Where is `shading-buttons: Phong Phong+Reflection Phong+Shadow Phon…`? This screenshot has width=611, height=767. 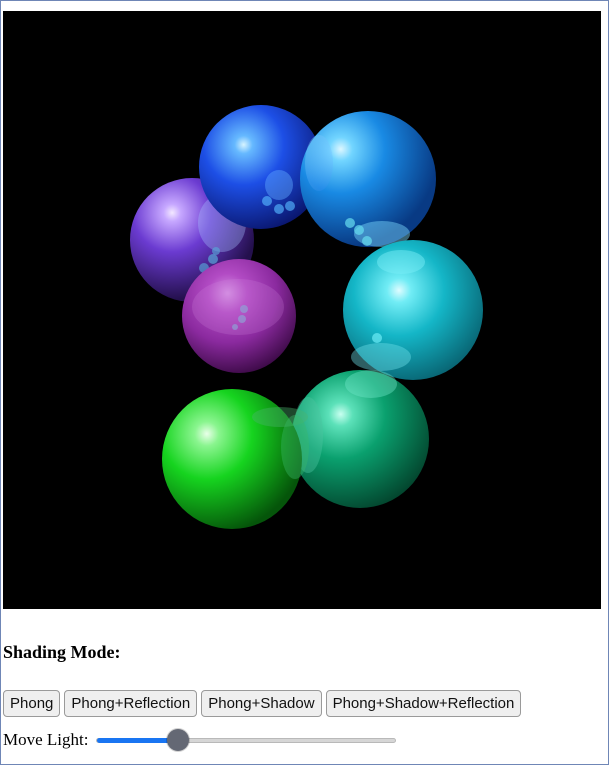 shading-buttons: Phong Phong+Reflection Phong+Shadow Phon… is located at coordinates (262, 703).